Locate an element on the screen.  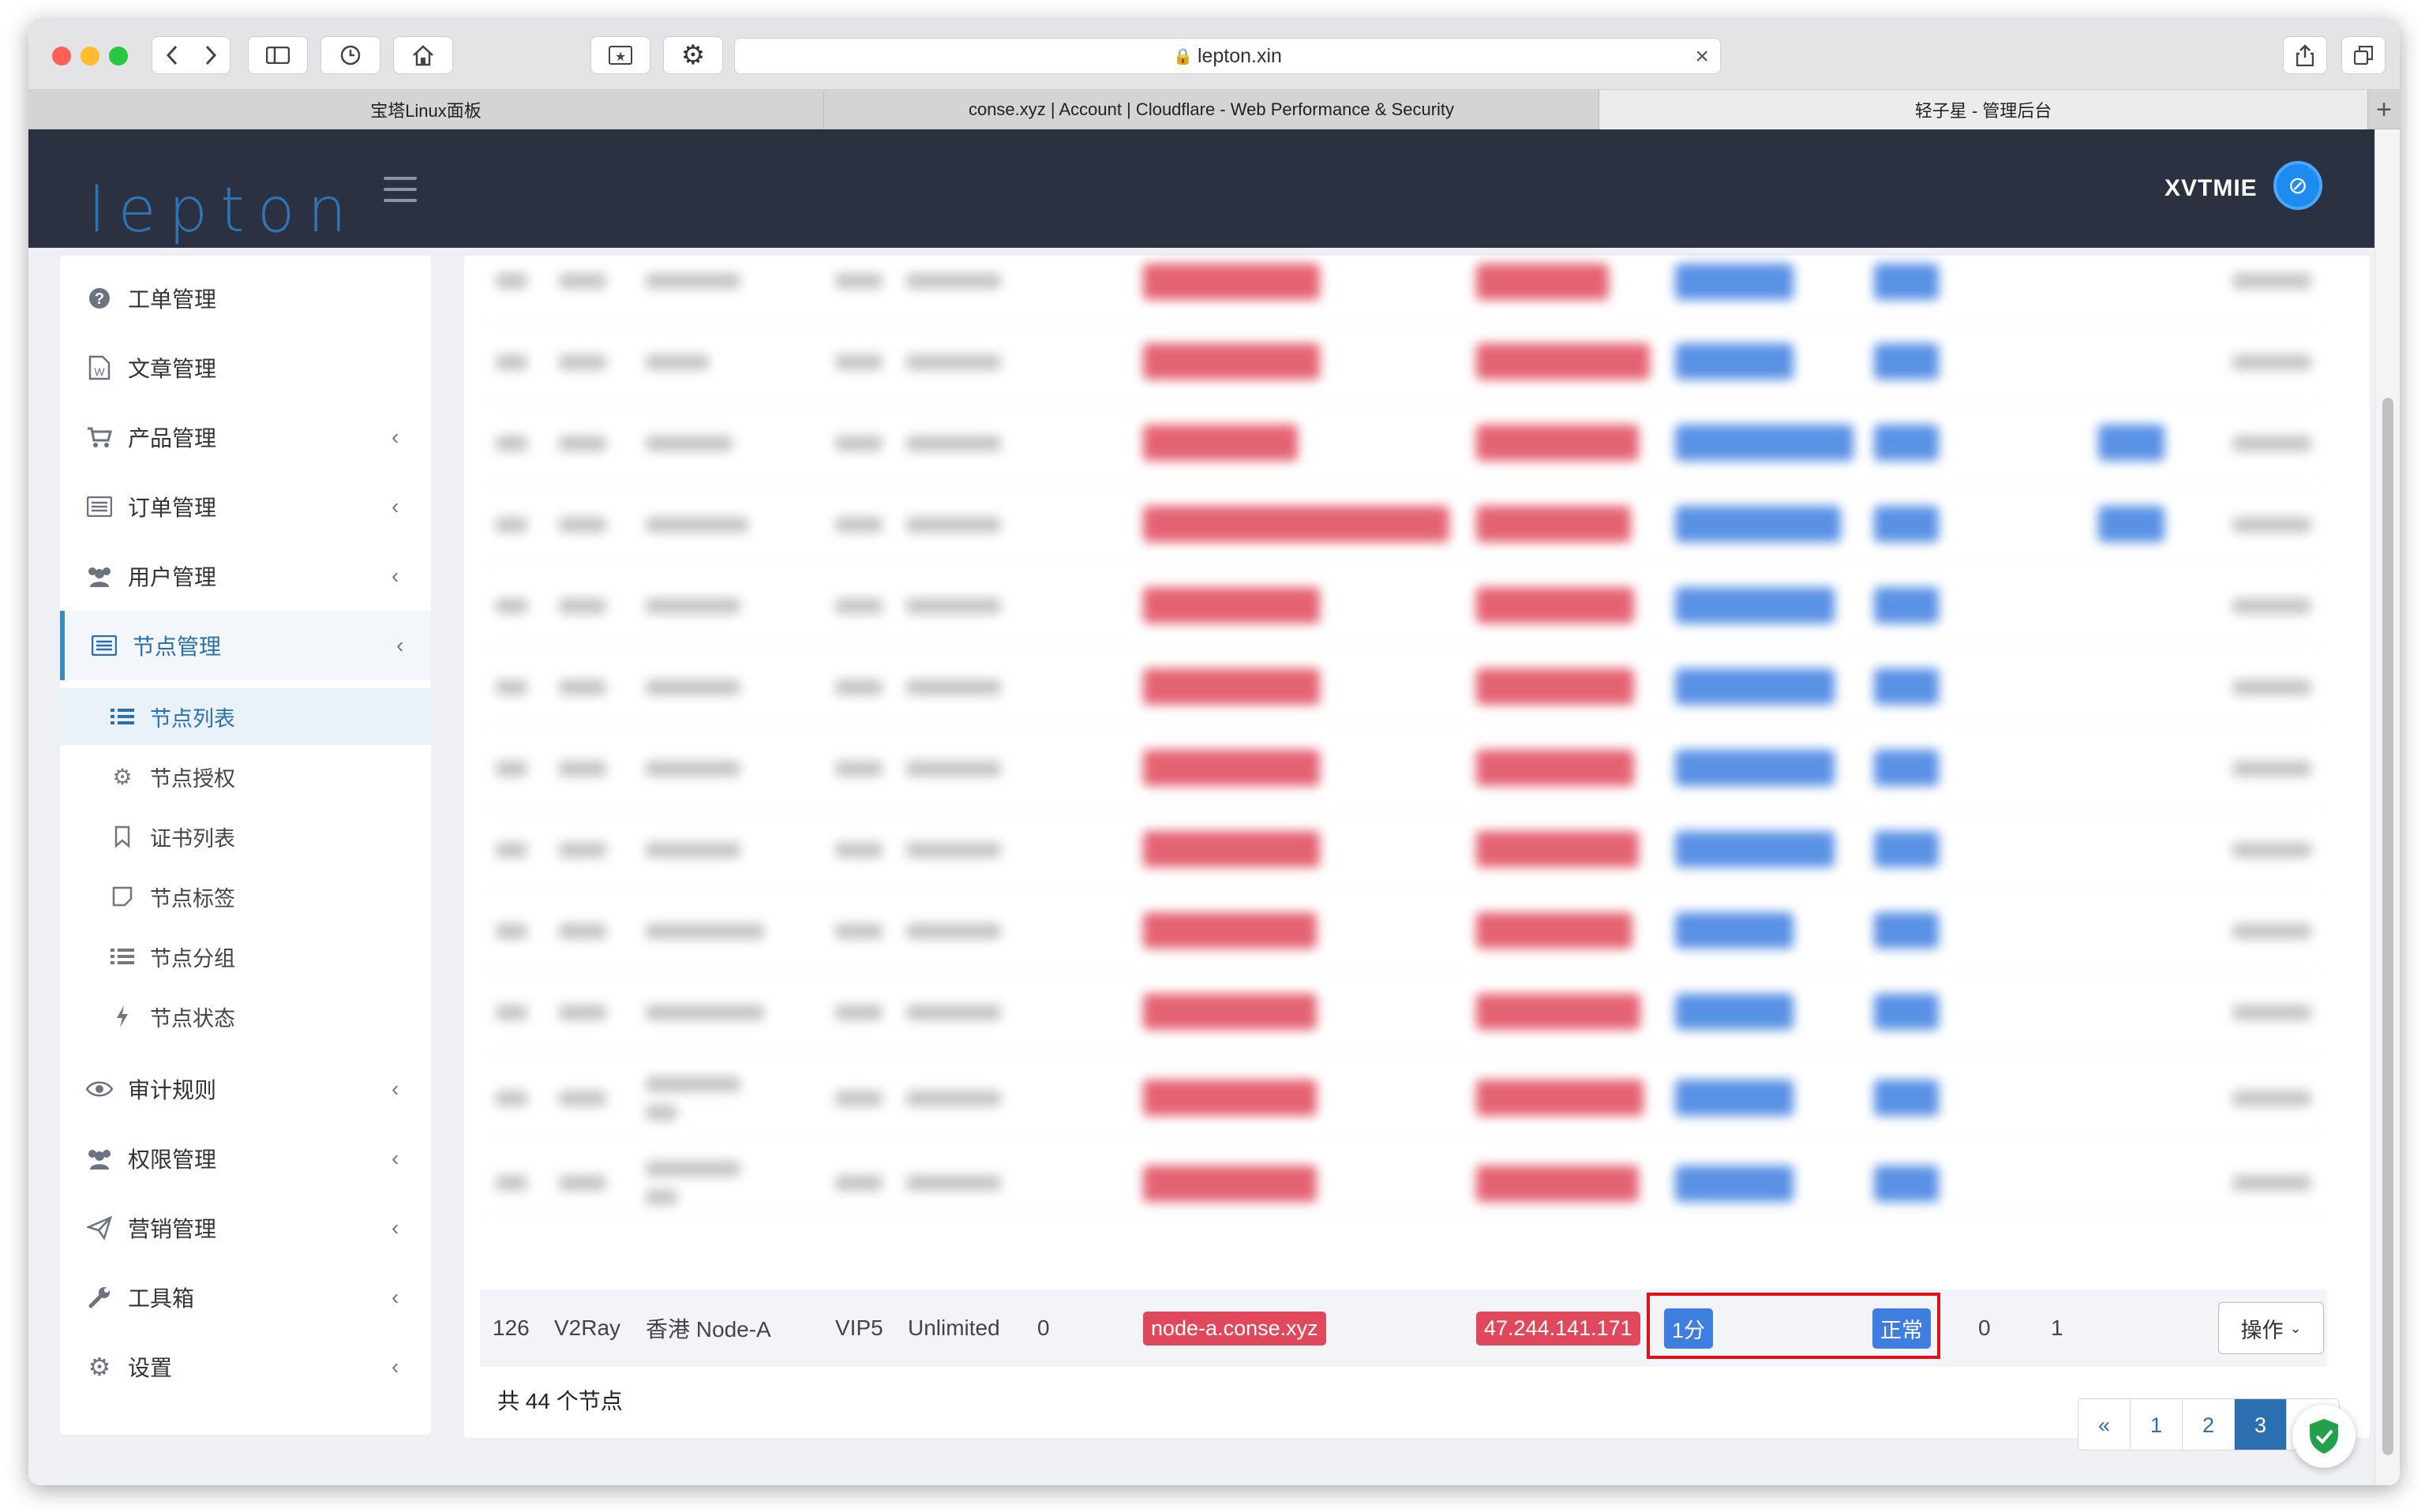
chevron-down-icon: ‹ is located at coordinates (400, 645).